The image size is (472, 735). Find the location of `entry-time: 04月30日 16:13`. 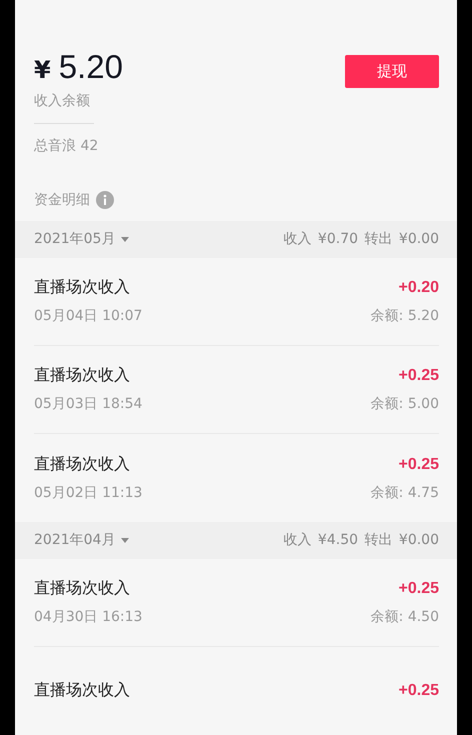

entry-time: 04月30日 16:13 is located at coordinates (88, 617).